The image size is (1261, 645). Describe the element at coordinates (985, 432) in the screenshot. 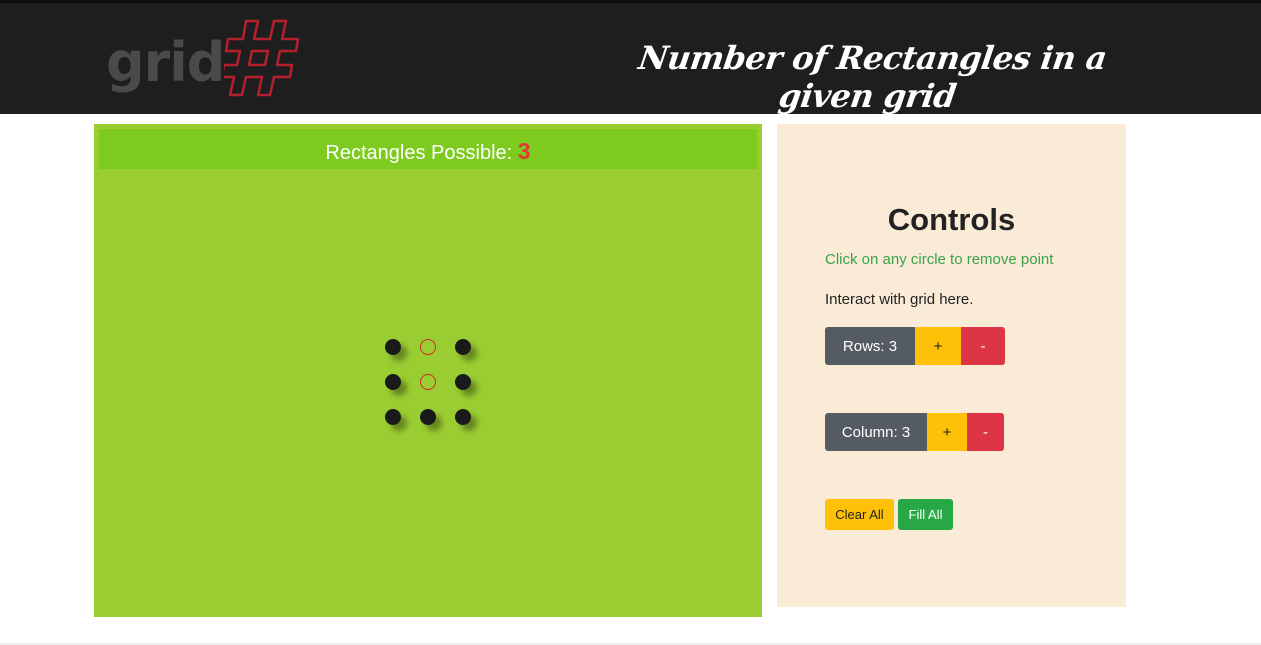

I see `columns-minus-button: -` at that location.